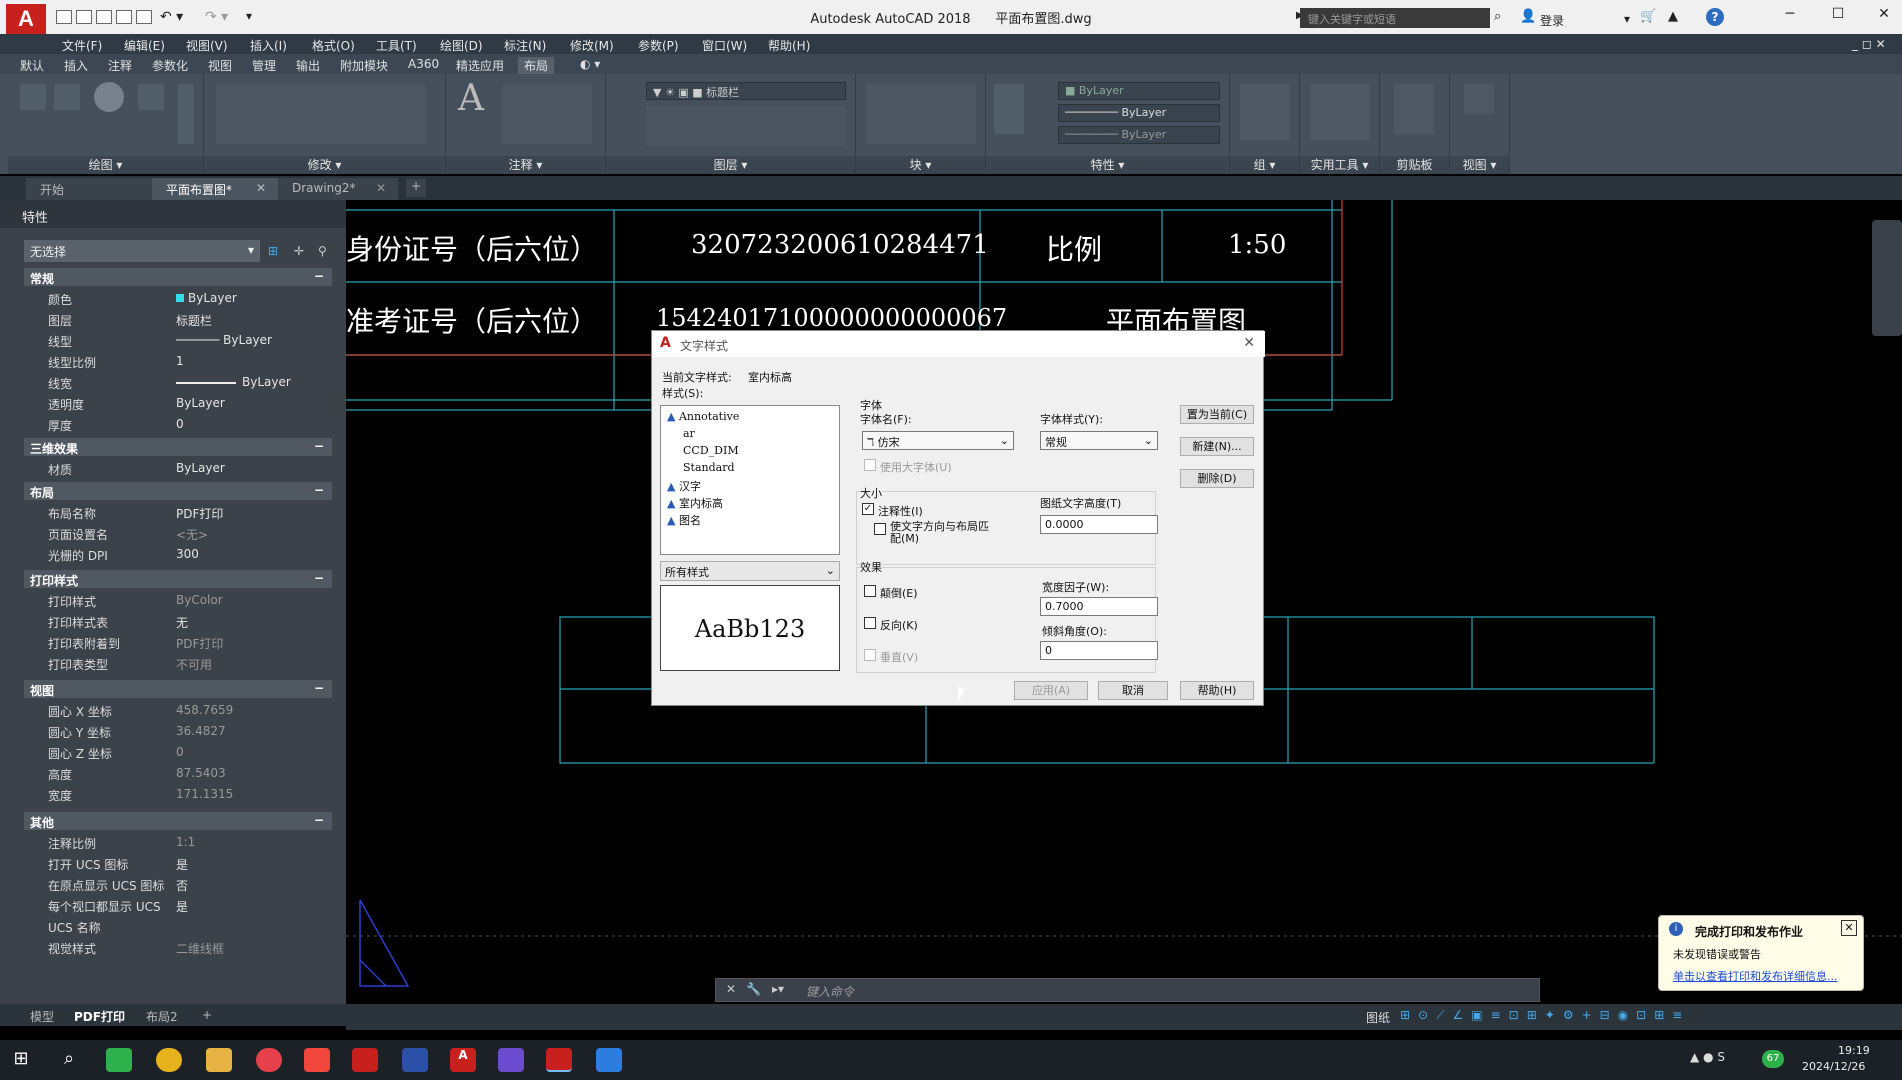 This screenshot has width=1902, height=1080. Describe the element at coordinates (1265, 112) in the screenshot. I see `group-icon` at that location.